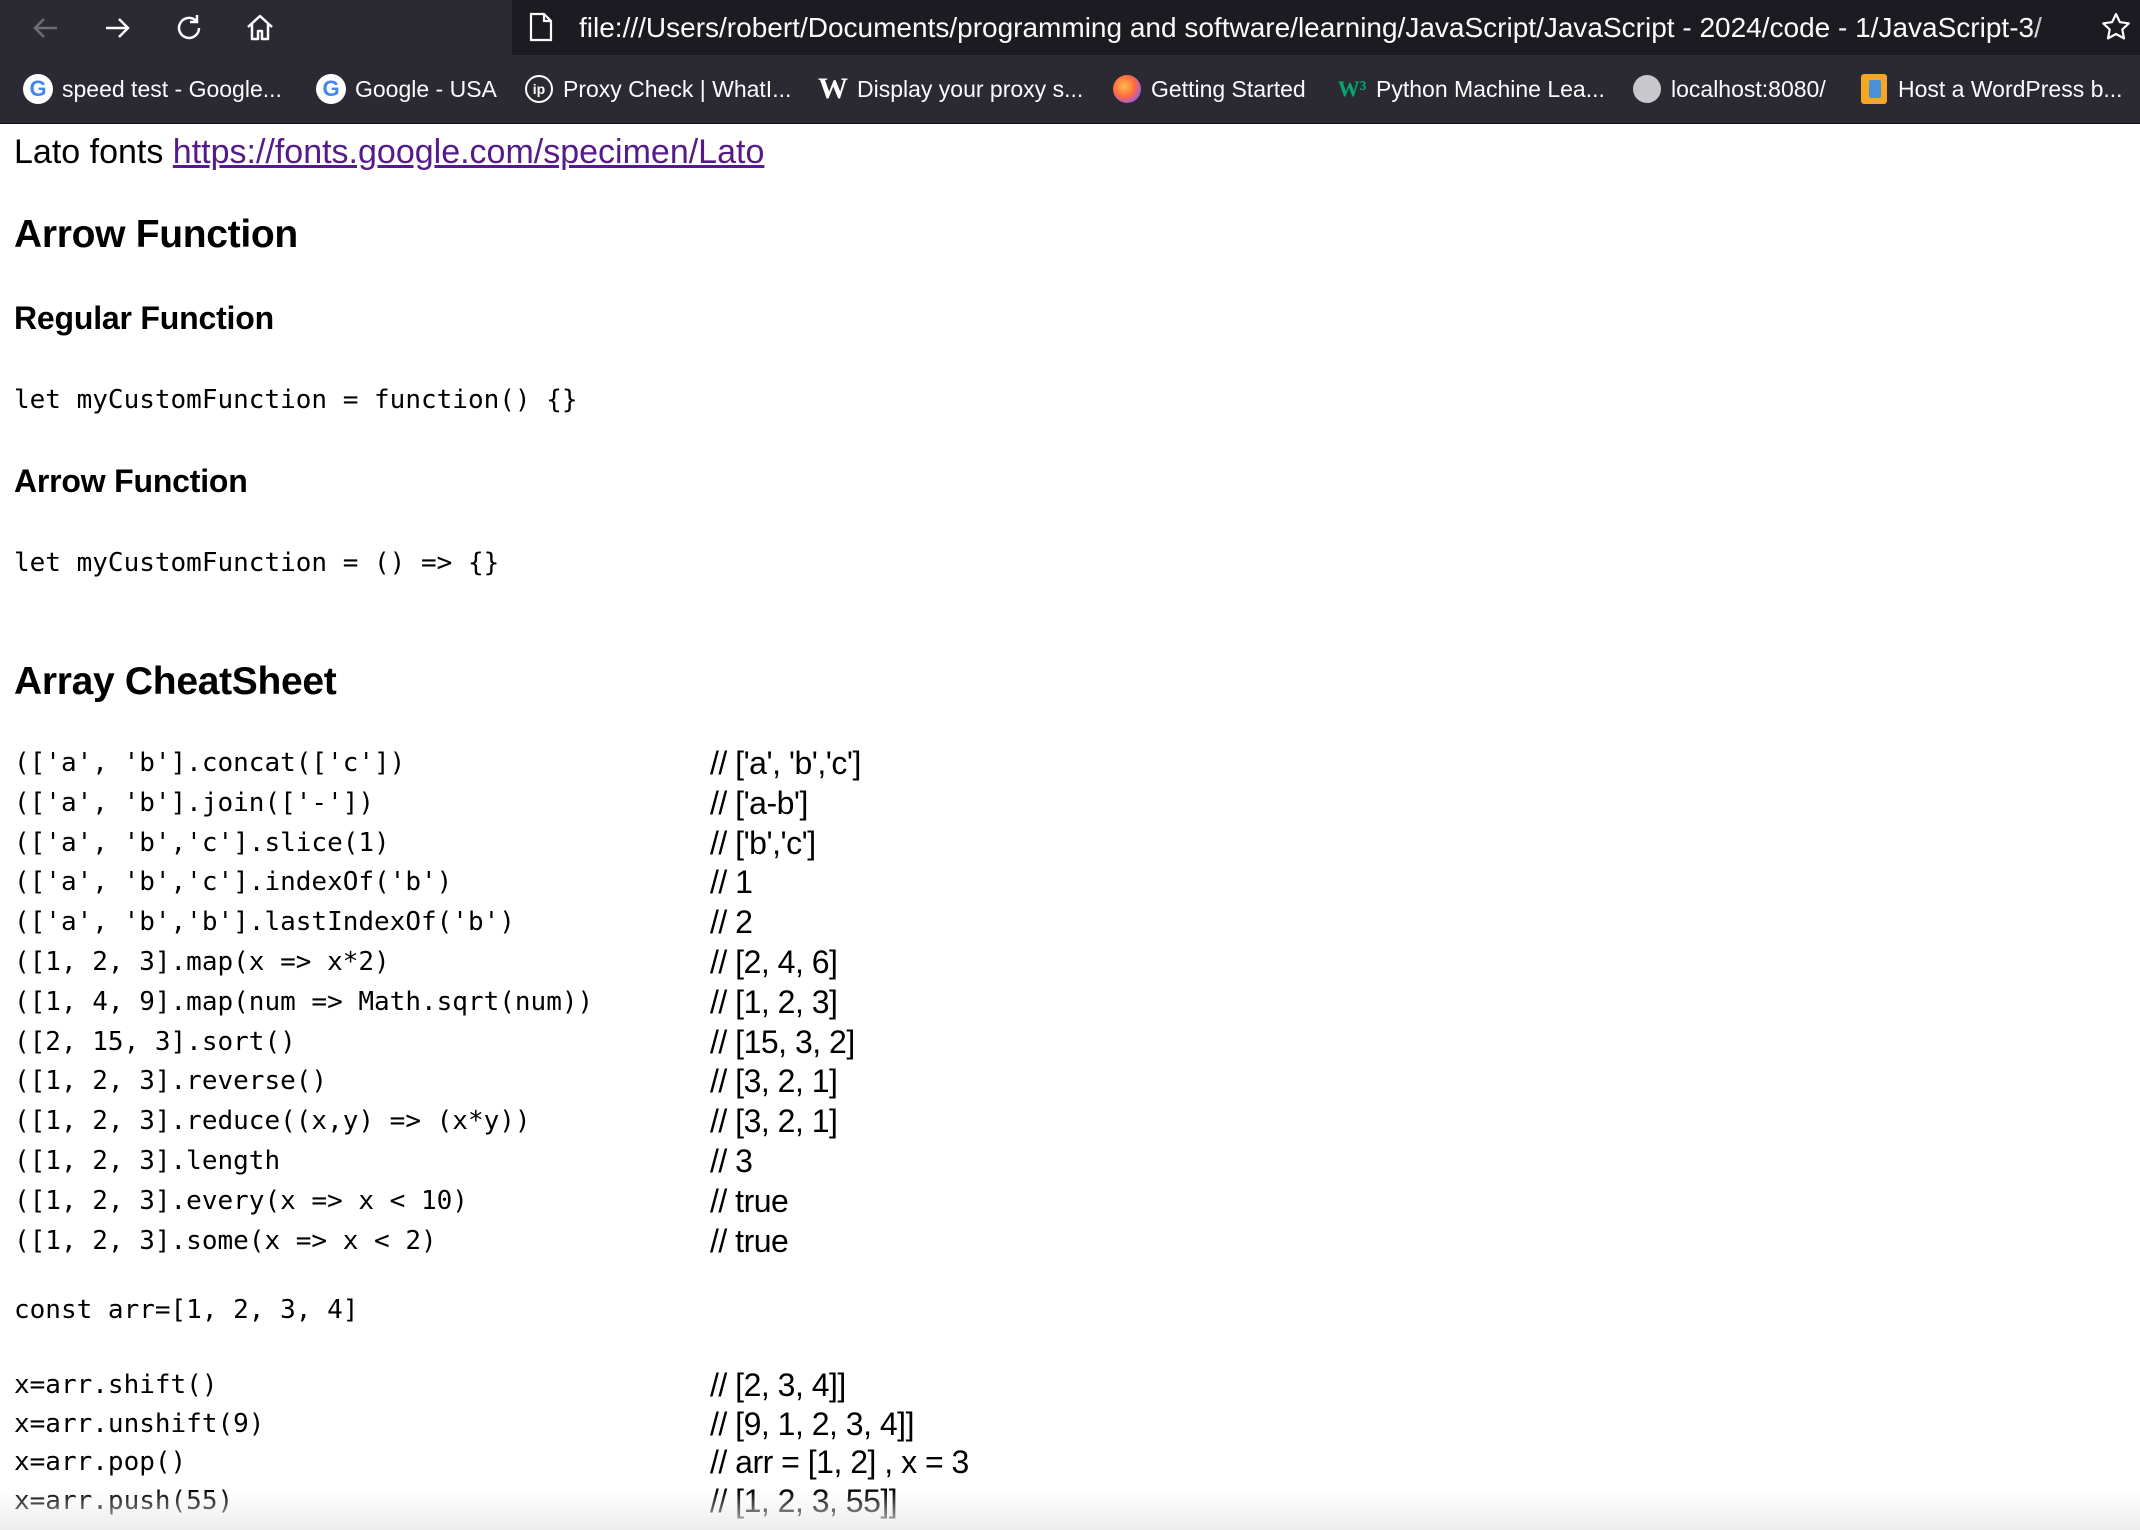  I want to click on cheatsheet-row: (['a', 'b','c'].indexOf('b') // 1, so click(614, 882).